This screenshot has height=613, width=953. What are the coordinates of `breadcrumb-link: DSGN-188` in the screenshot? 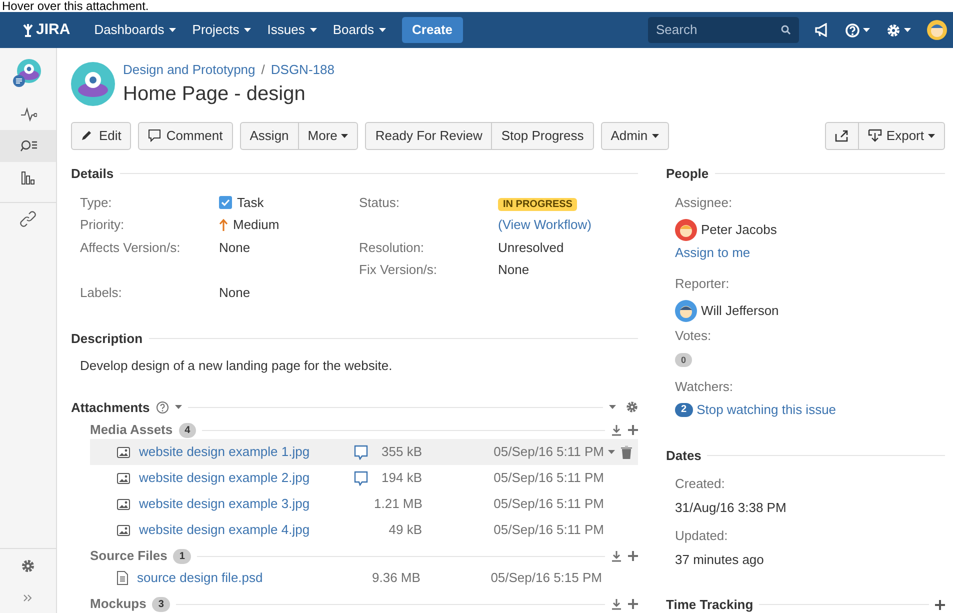 It's located at (302, 70).